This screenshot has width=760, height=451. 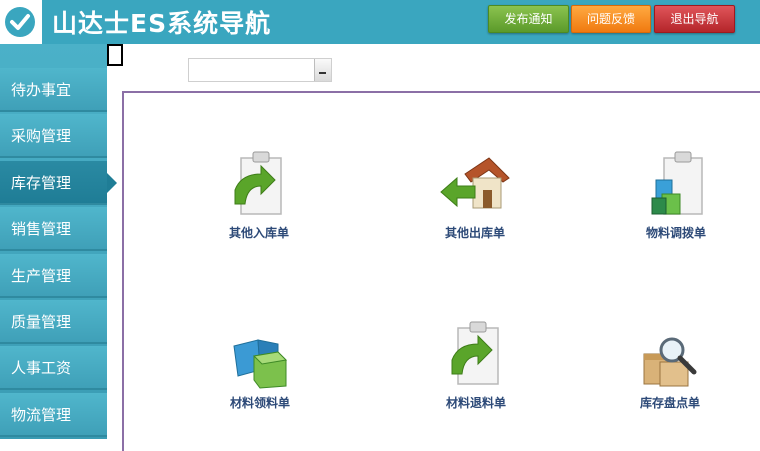 What do you see at coordinates (675, 233) in the screenshot?
I see `tile-label: 物料调拨单` at bounding box center [675, 233].